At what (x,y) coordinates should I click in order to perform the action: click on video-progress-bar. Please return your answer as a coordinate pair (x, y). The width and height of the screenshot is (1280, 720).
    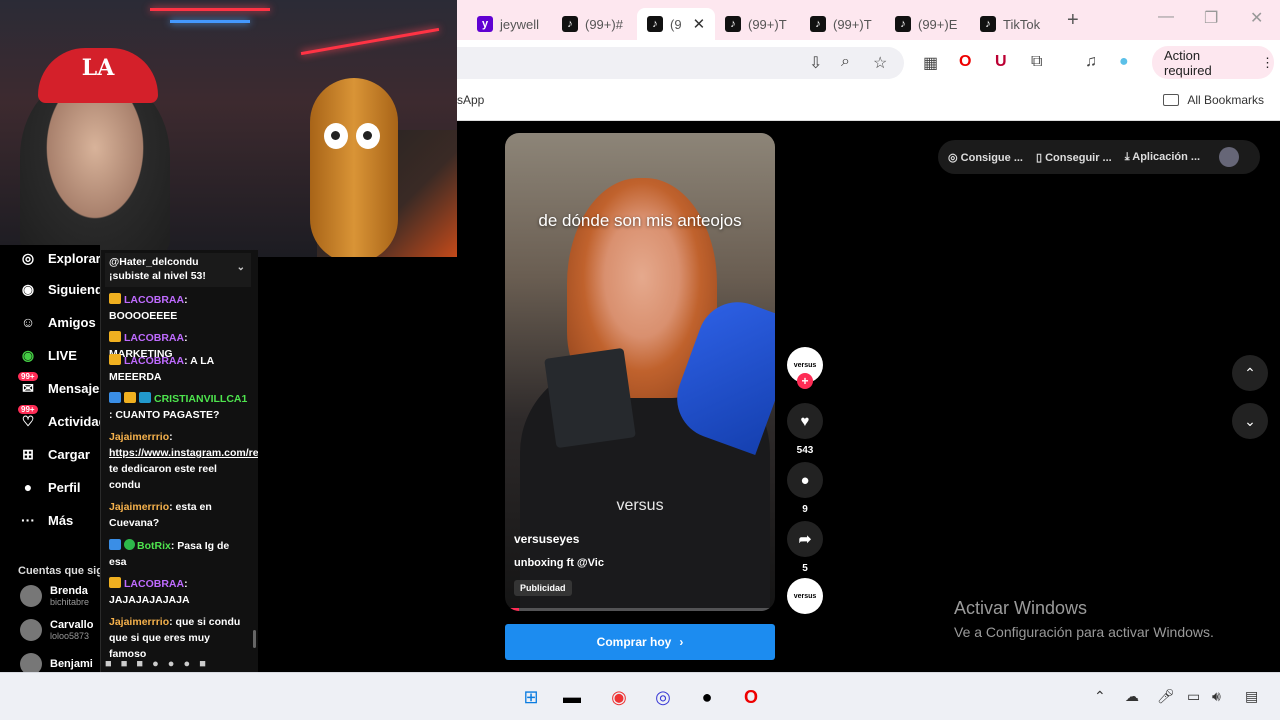
    Looking at the image, I should click on (640, 609).